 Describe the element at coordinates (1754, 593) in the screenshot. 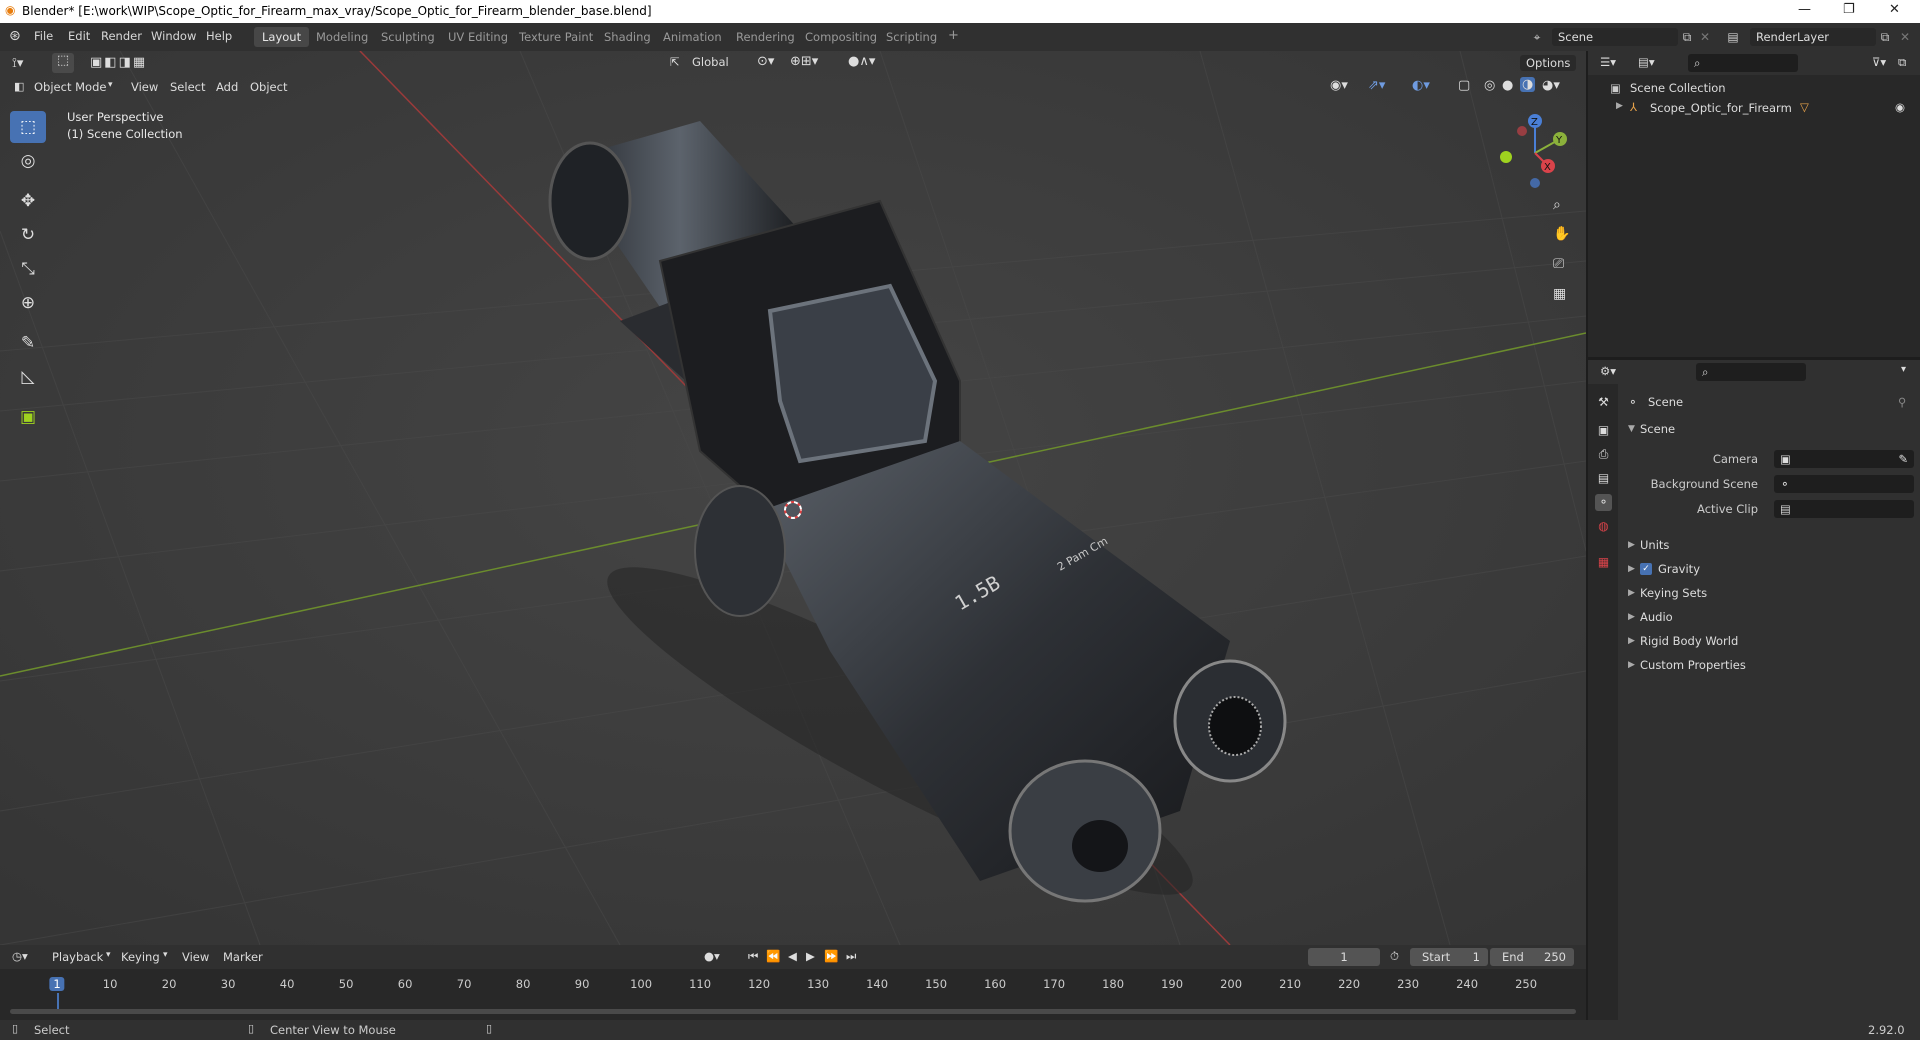

I see `panel-keying-sets: ▶ Keying Sets` at that location.